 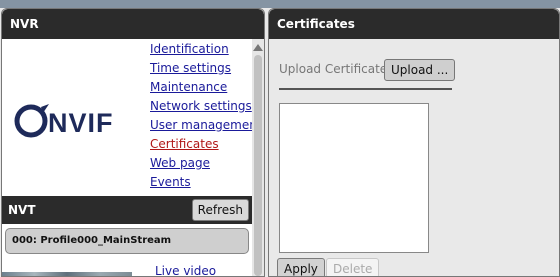 What do you see at coordinates (258, 165) in the screenshot?
I see `scroll-thumb` at bounding box center [258, 165].